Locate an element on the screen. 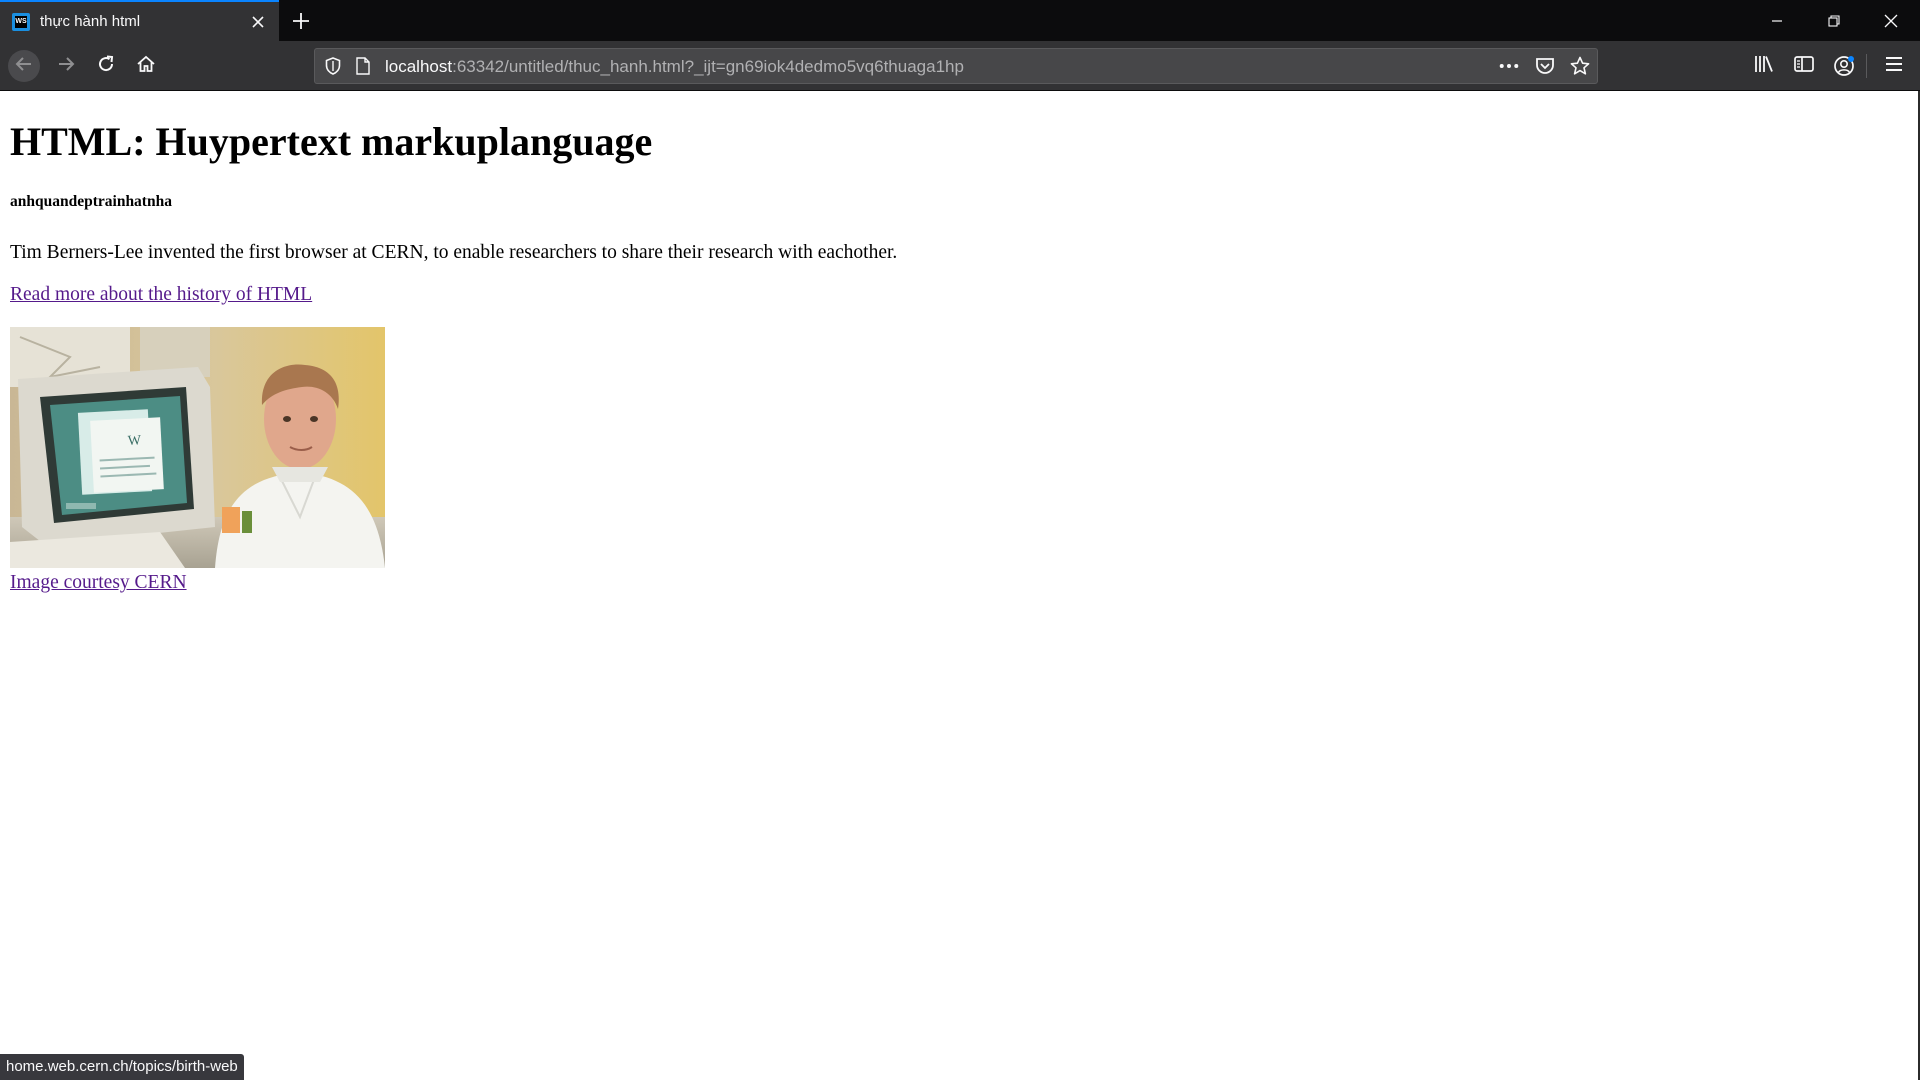 This screenshot has width=1920, height=1080. back-button is located at coordinates (24, 66).